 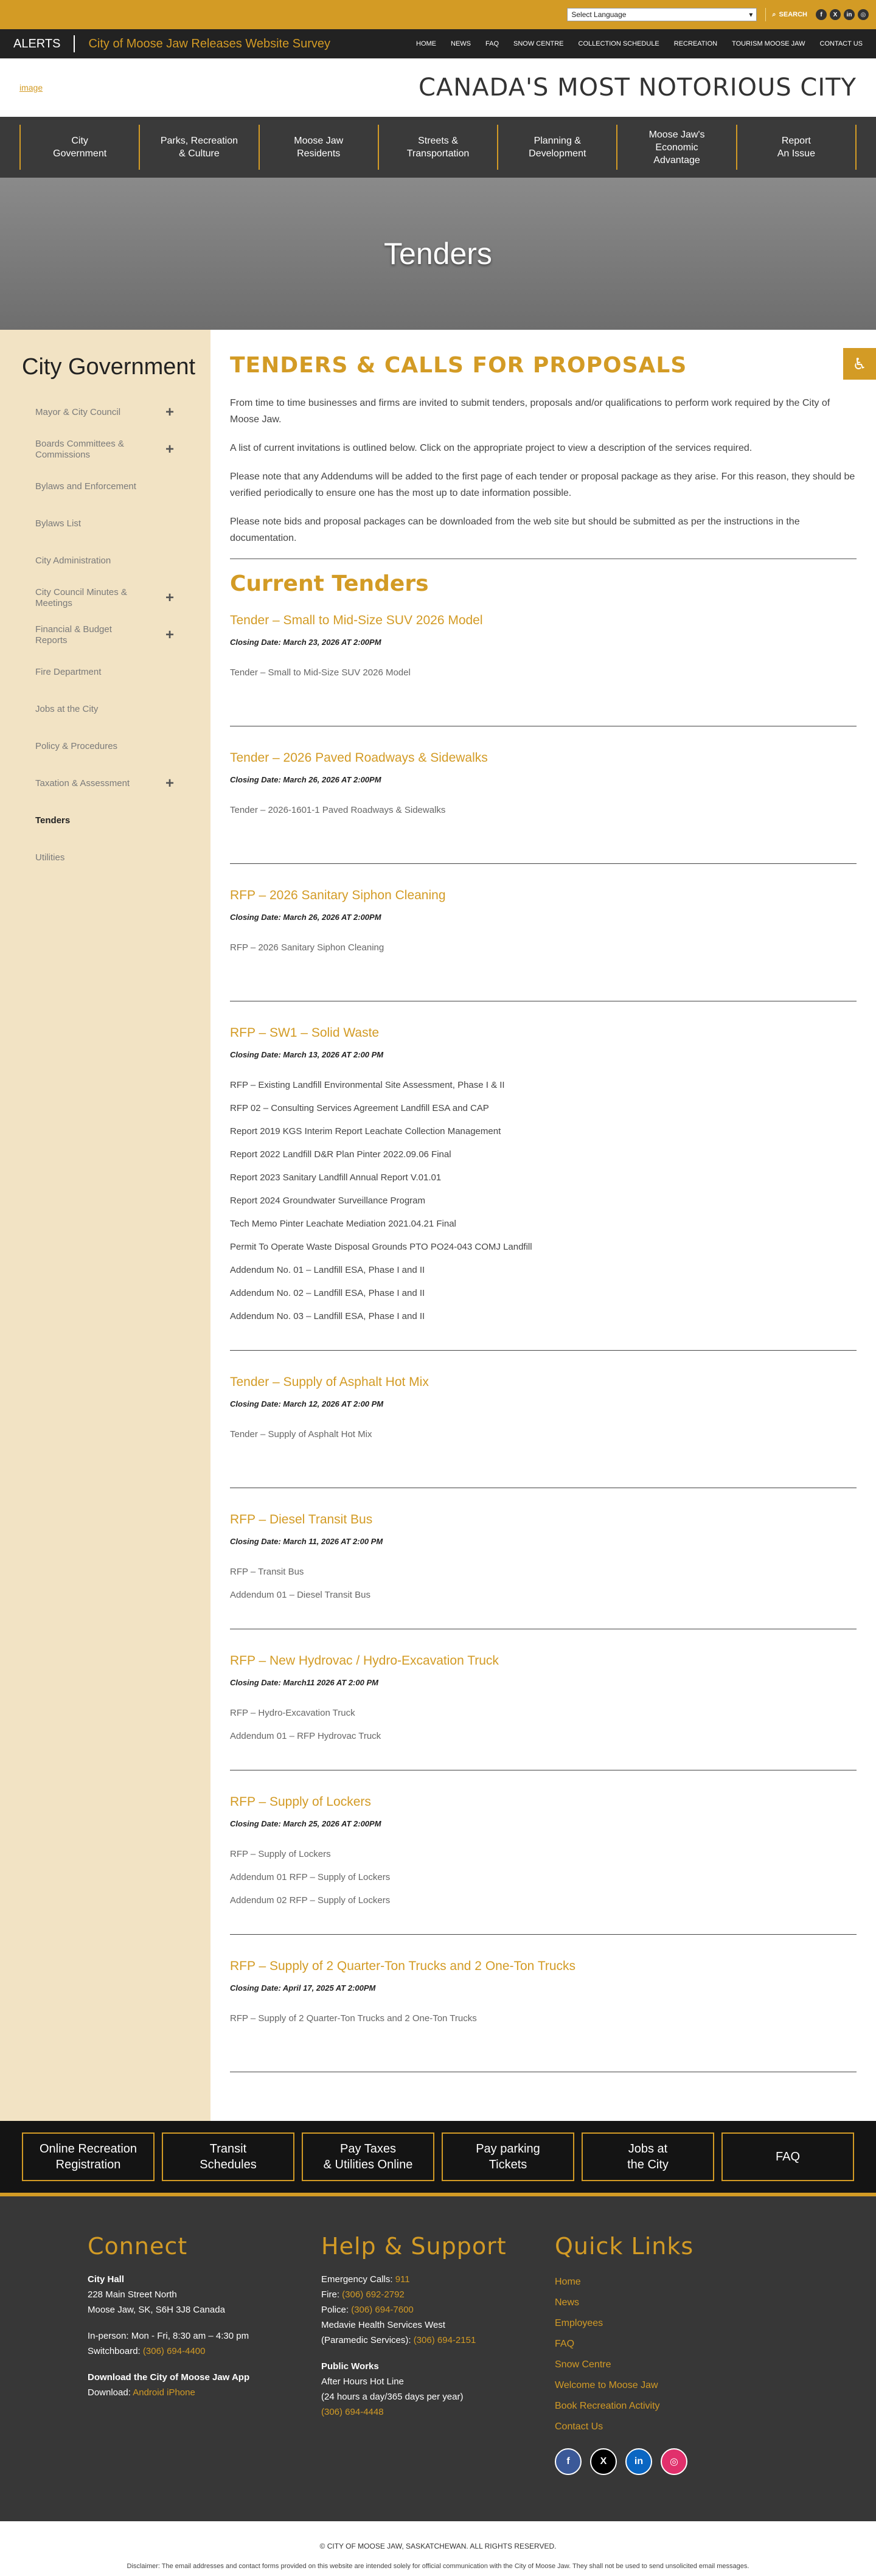 What do you see at coordinates (105, 857) in the screenshot?
I see `sidebar-item: Utilities` at bounding box center [105, 857].